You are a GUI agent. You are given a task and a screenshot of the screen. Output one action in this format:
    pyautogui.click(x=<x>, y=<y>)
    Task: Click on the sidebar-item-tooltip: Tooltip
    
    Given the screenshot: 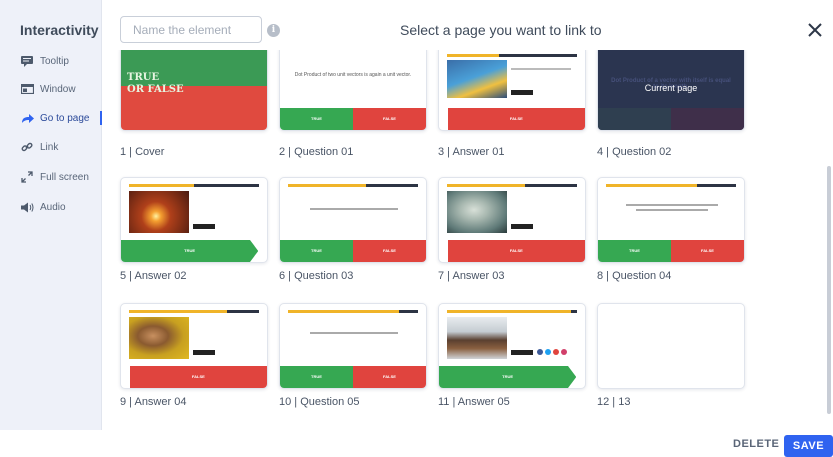 What is the action you would take?
    pyautogui.click(x=61, y=61)
    